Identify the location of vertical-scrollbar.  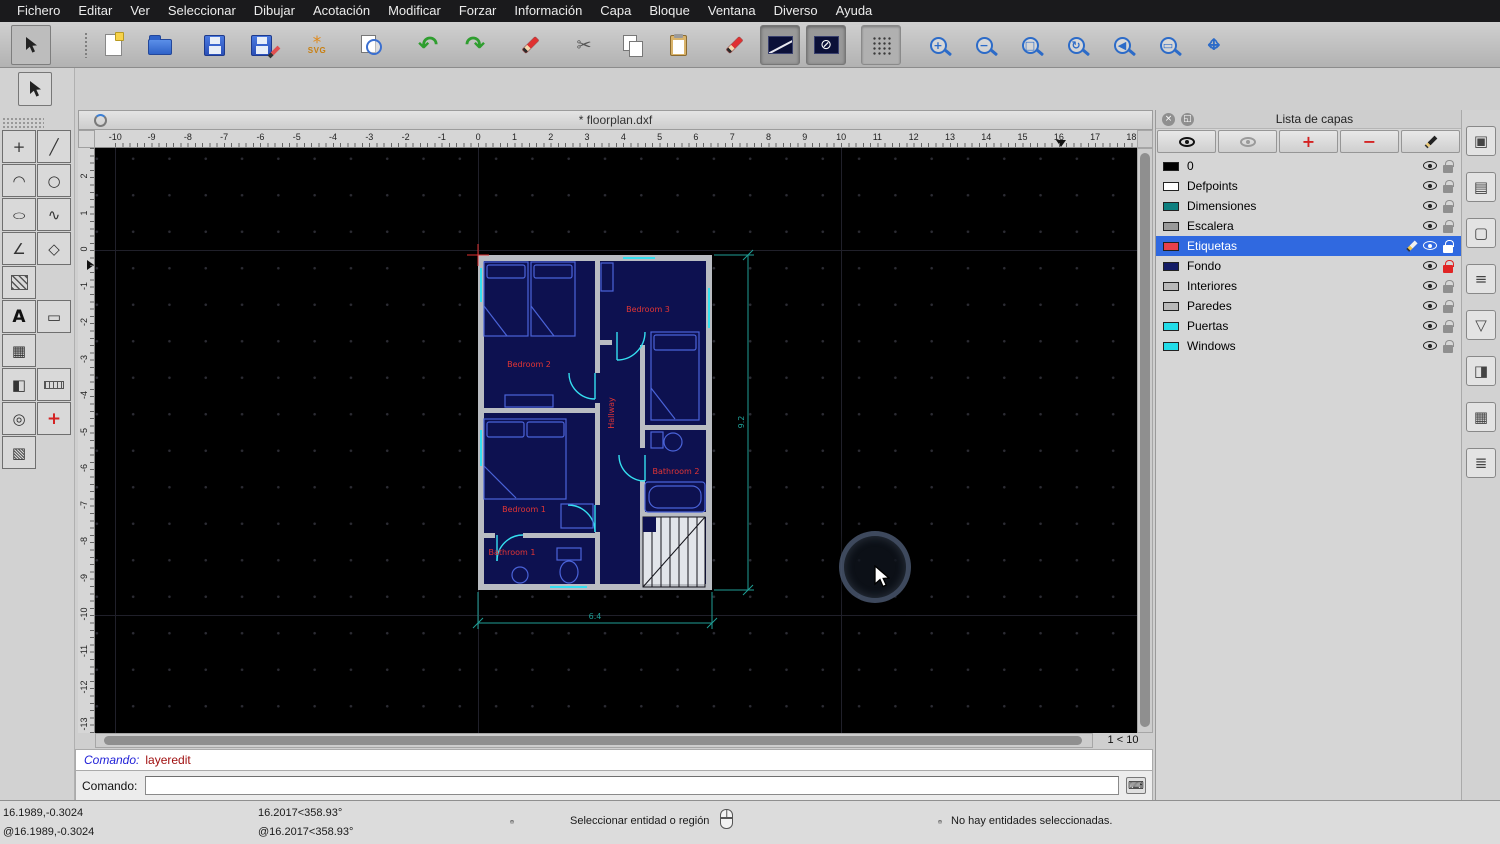
(1145, 440).